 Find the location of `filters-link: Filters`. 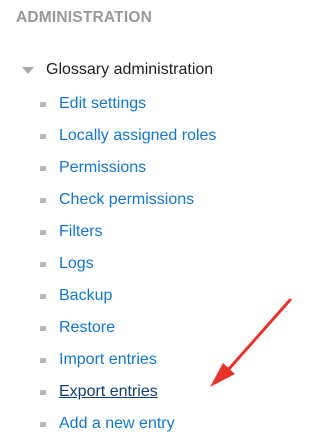

filters-link: Filters is located at coordinates (81, 232).